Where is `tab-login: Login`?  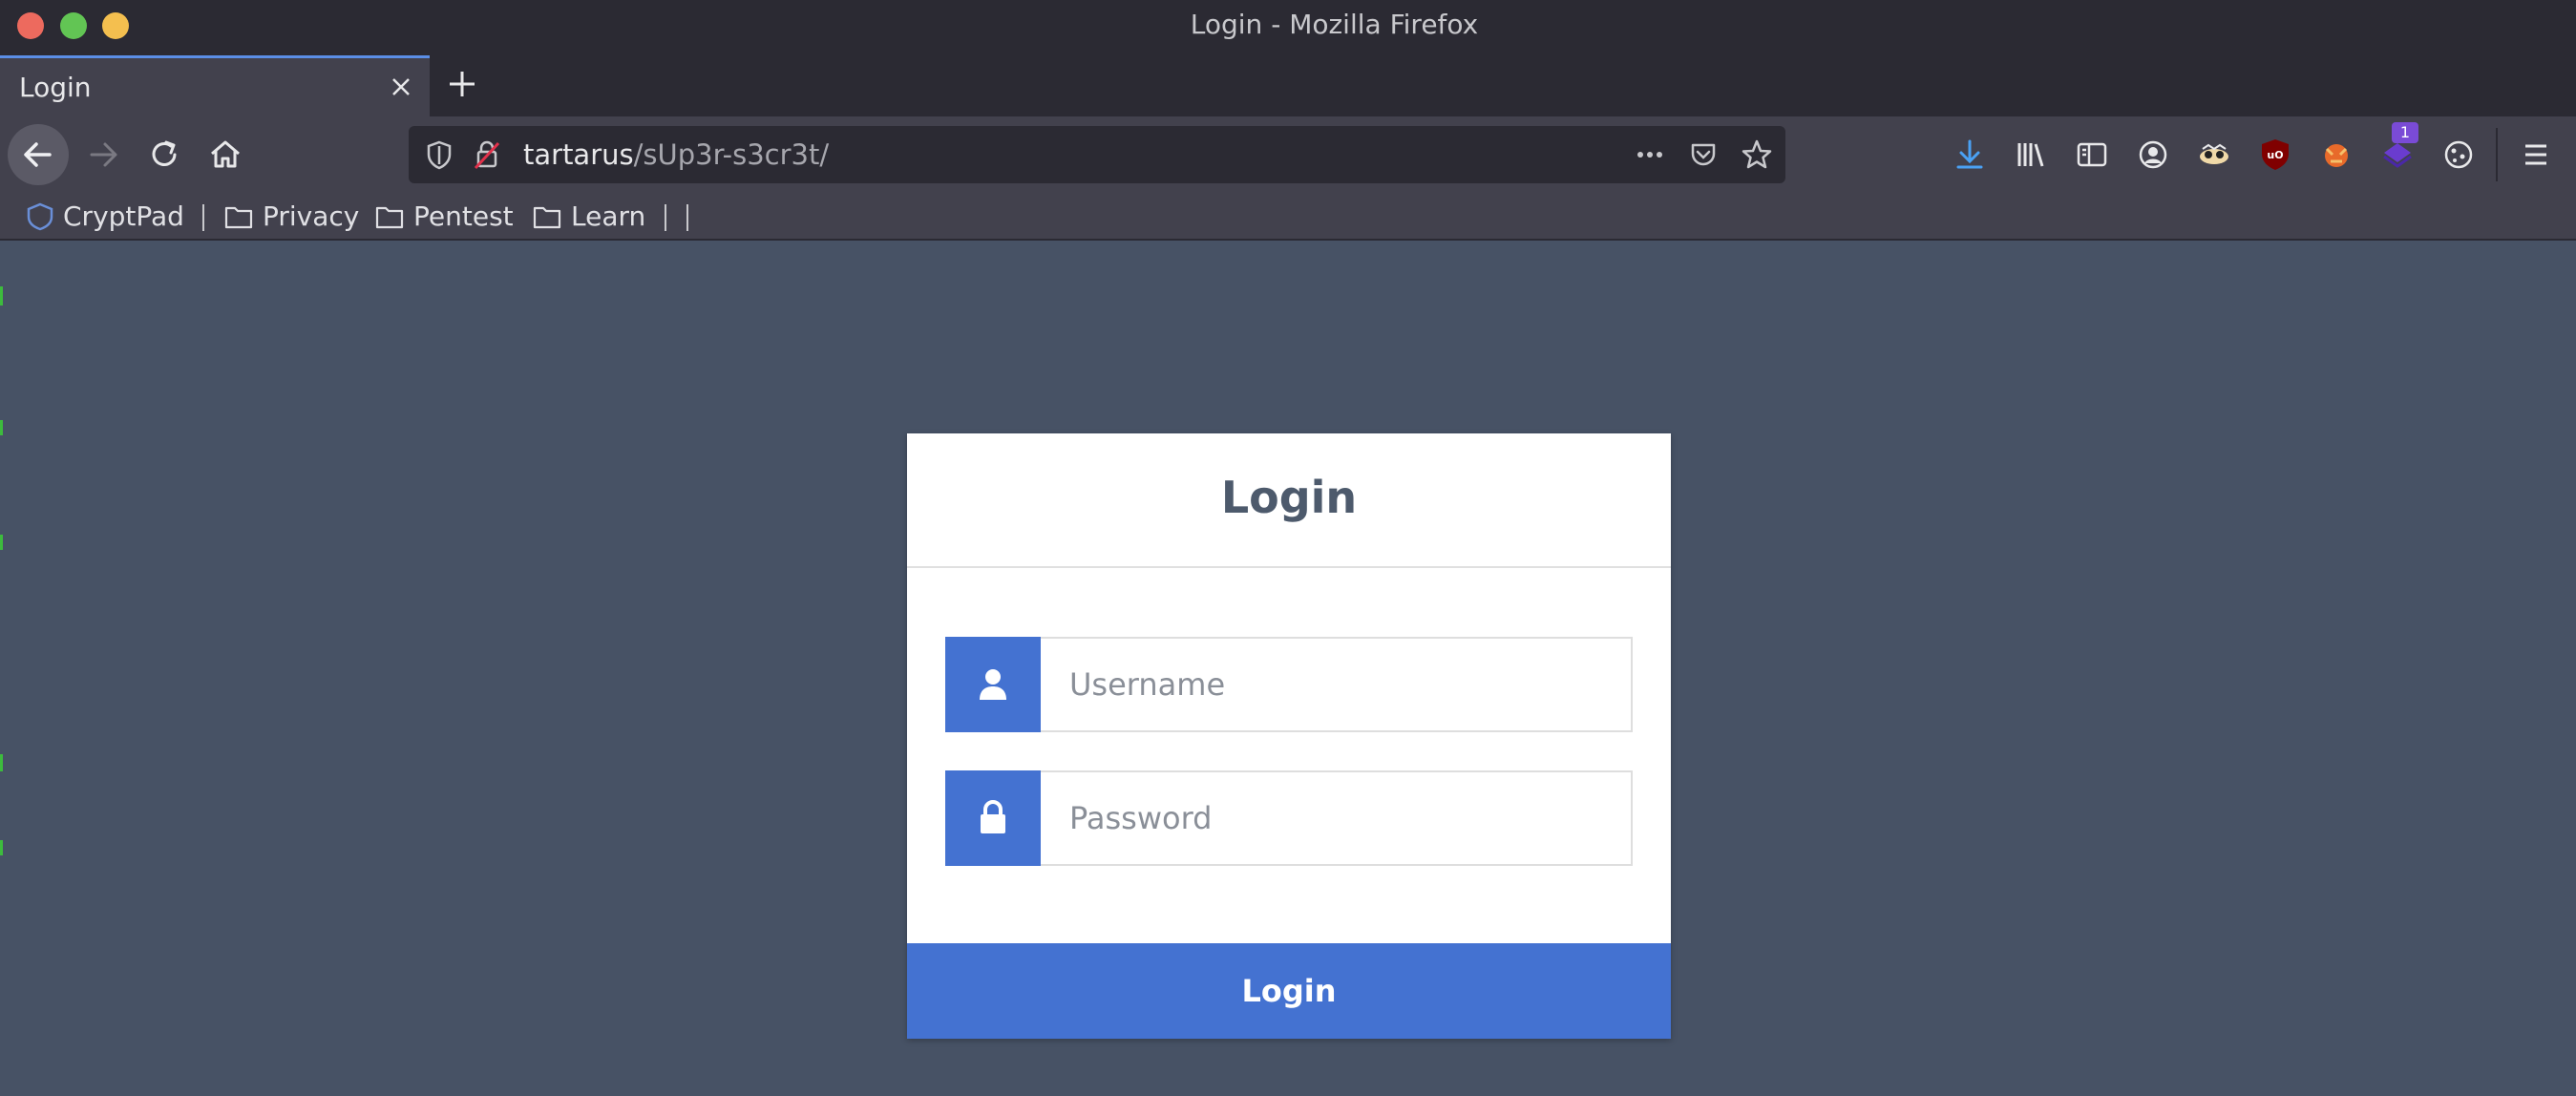 tab-login: Login is located at coordinates (215, 86).